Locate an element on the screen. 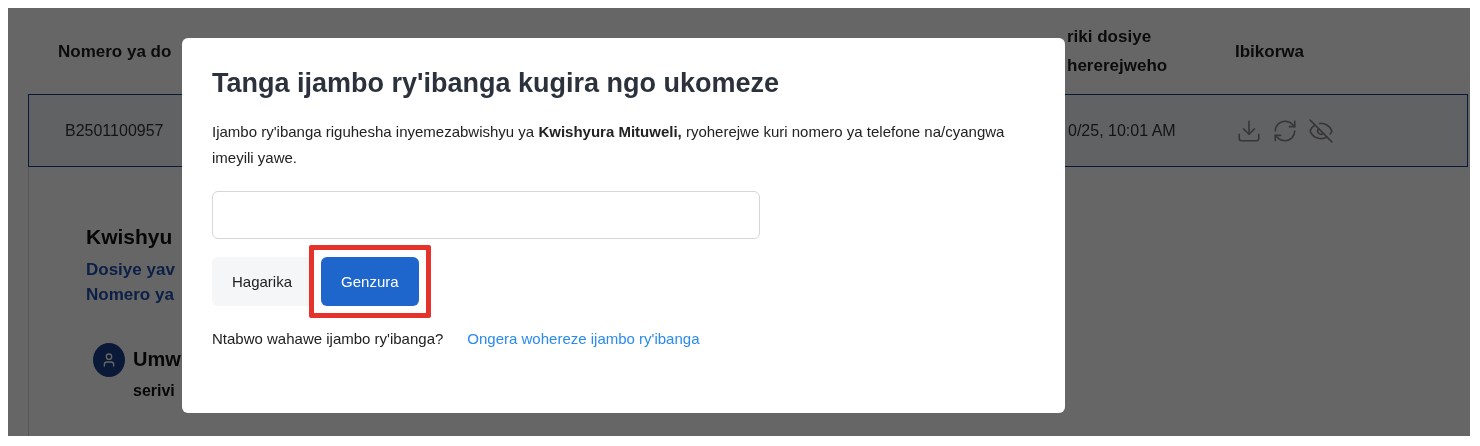 This screenshot has height=446, width=1480. section-title: Kwishyu is located at coordinates (130, 237).